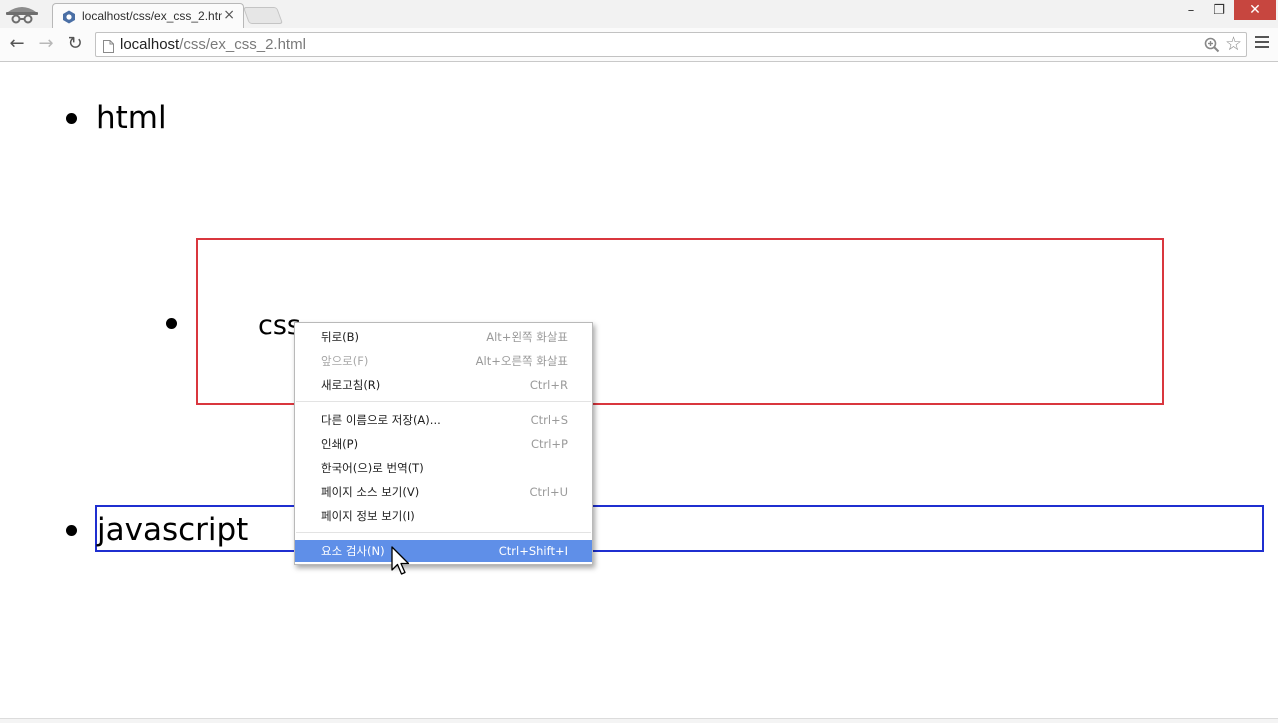  What do you see at coordinates (242, 44) in the screenshot?
I see `url-path: /css/ex_css_2.html` at bounding box center [242, 44].